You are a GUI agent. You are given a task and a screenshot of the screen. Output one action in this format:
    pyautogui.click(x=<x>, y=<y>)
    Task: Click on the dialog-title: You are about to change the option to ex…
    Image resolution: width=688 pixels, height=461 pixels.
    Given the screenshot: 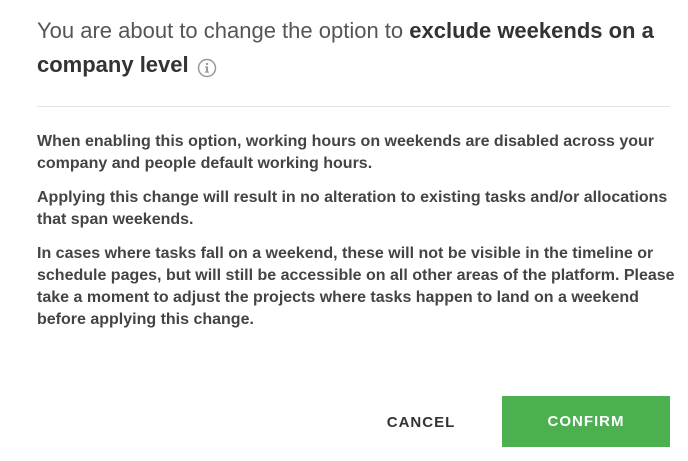 What is the action you would take?
    pyautogui.click(x=357, y=48)
    